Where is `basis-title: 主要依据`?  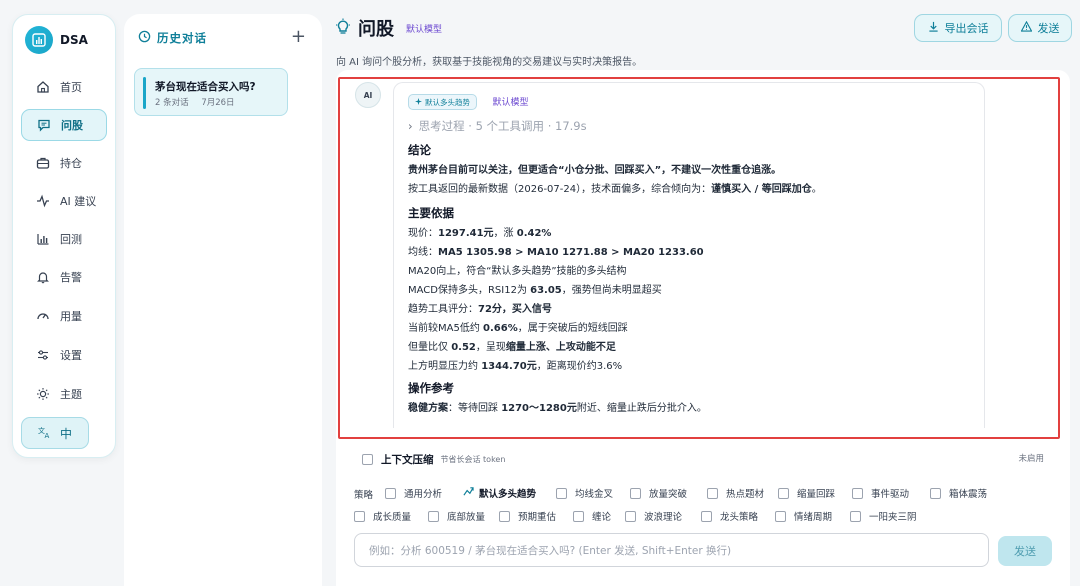 basis-title: 主要依据 is located at coordinates (431, 213).